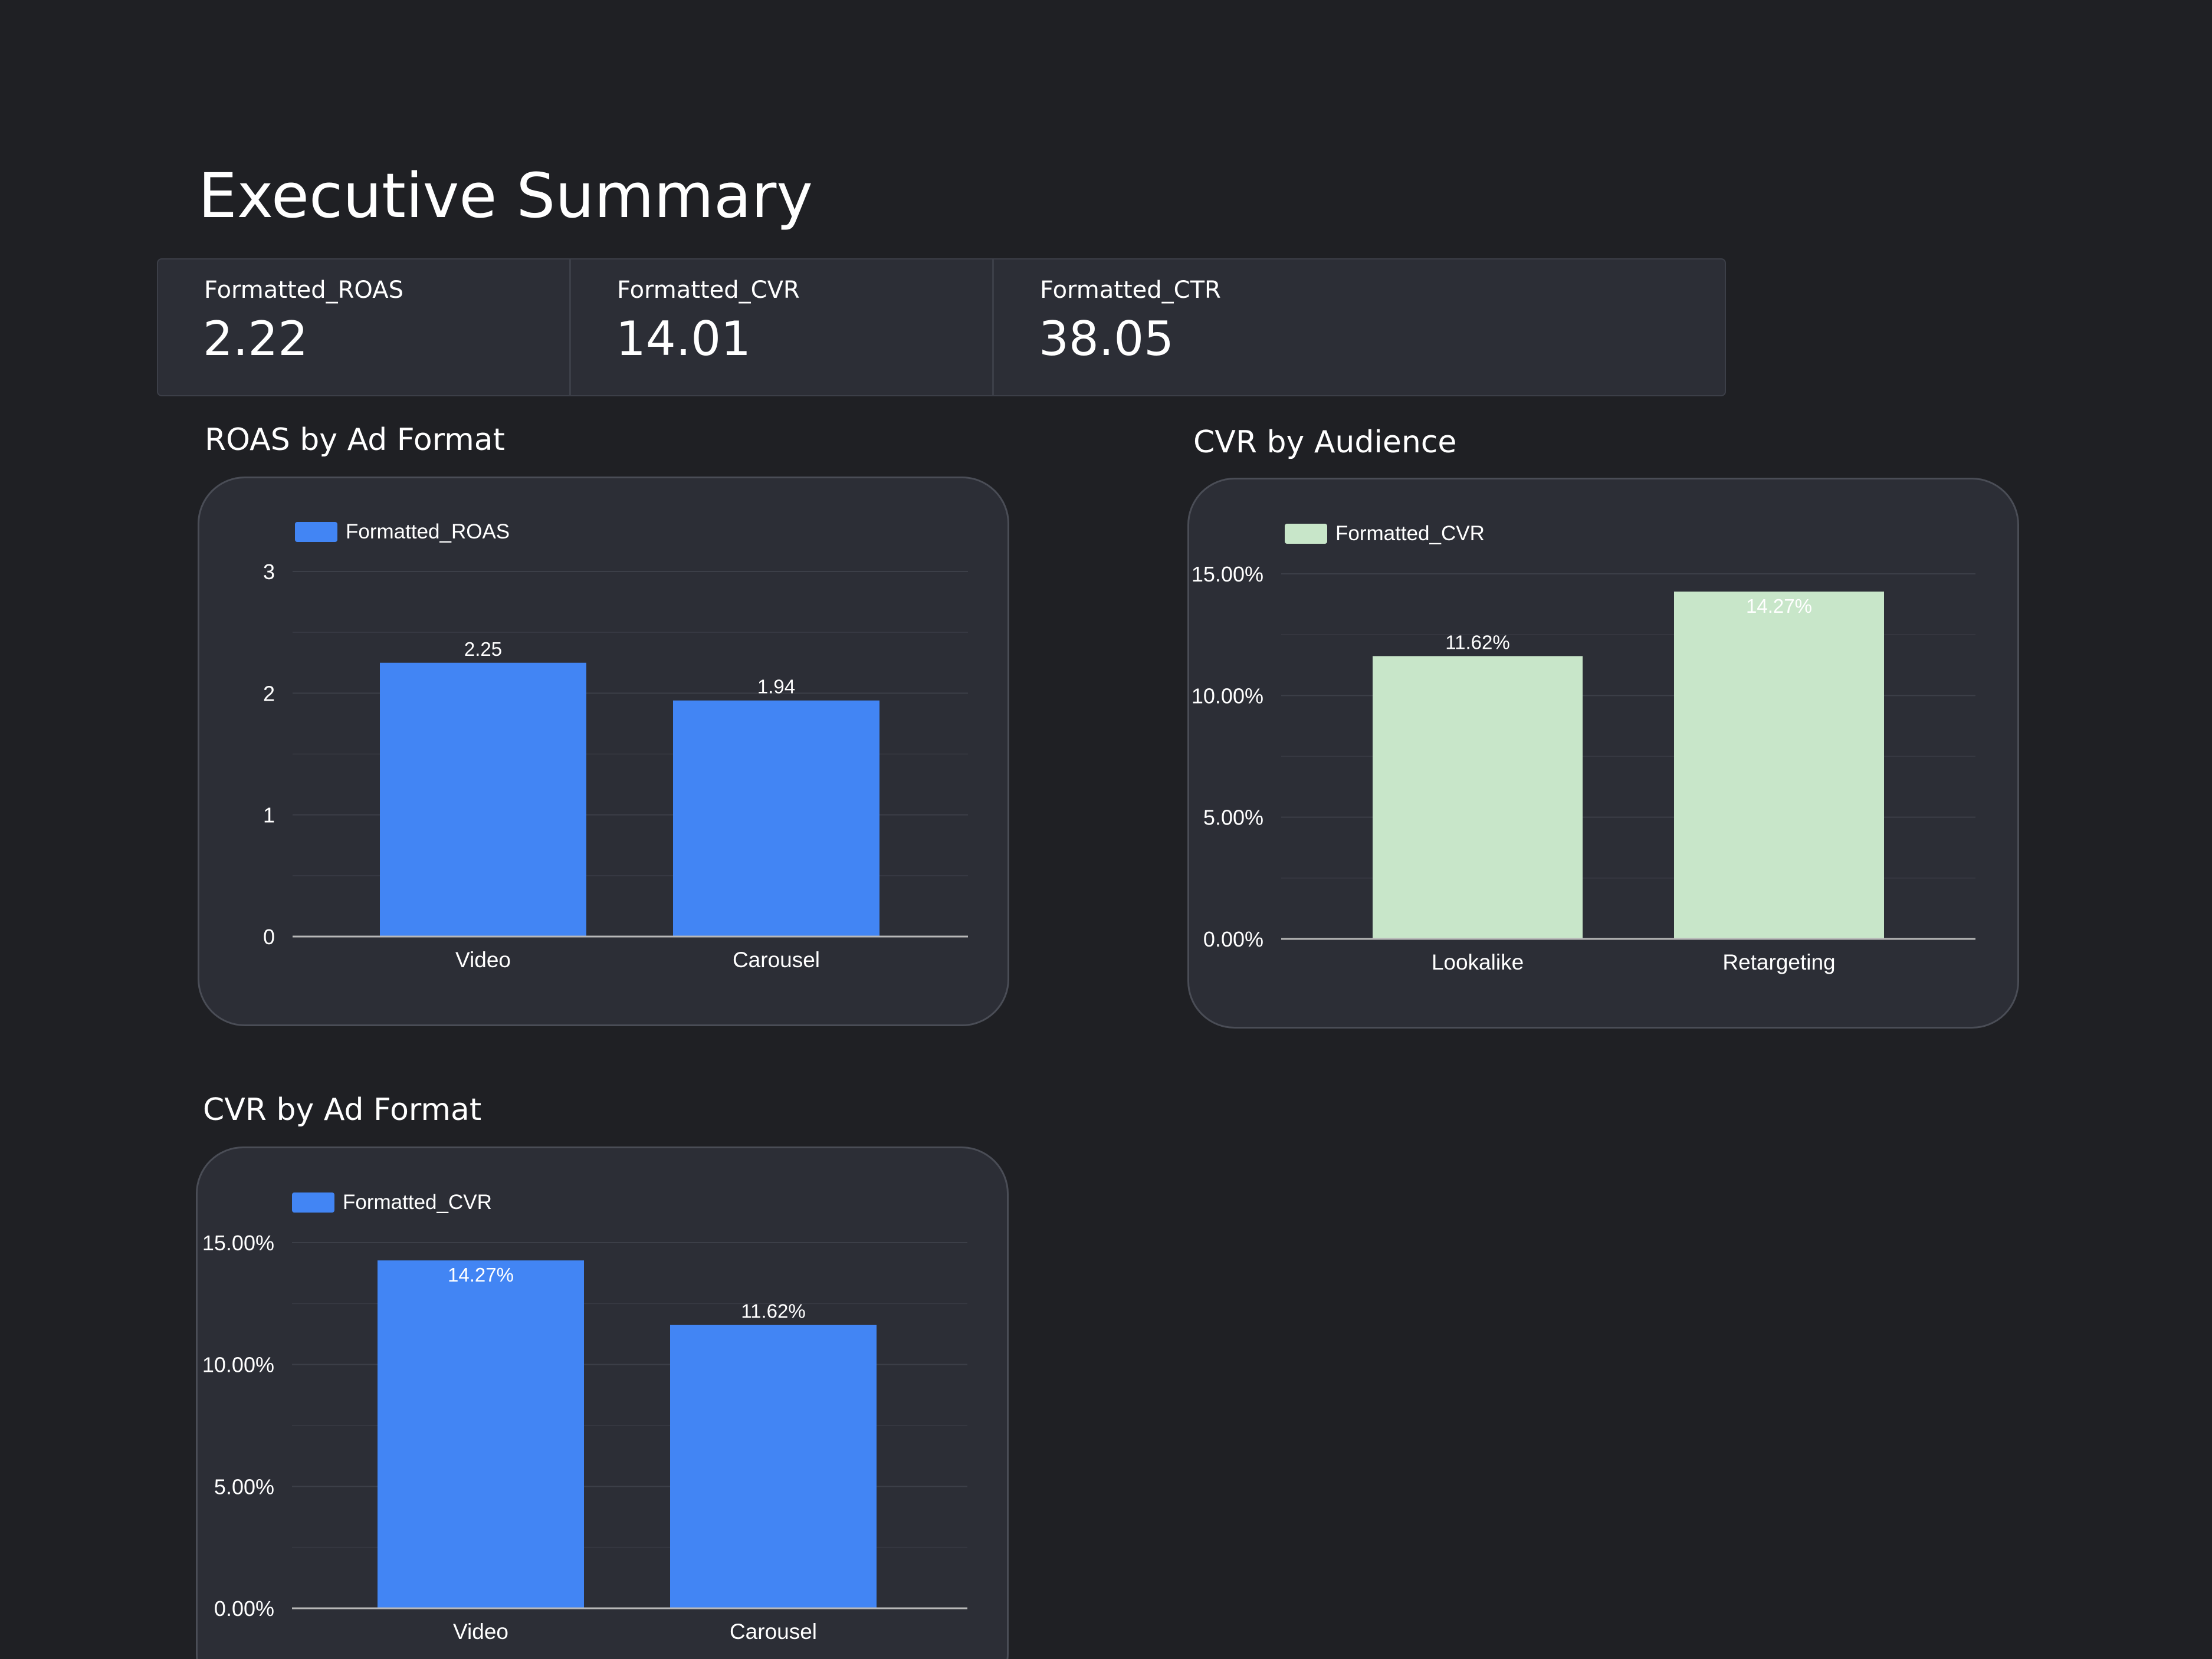 The width and height of the screenshot is (2212, 1659). Describe the element at coordinates (269, 815) in the screenshot. I see `y-tick-label: 1` at that location.